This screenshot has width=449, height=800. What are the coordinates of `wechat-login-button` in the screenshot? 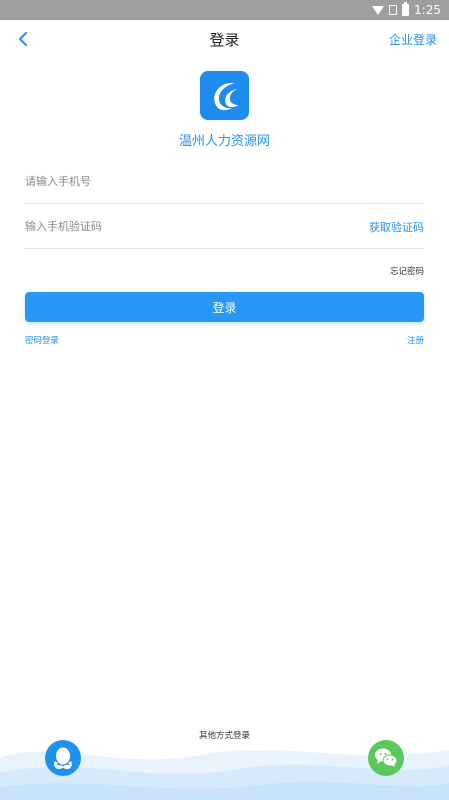 It's located at (386, 758).